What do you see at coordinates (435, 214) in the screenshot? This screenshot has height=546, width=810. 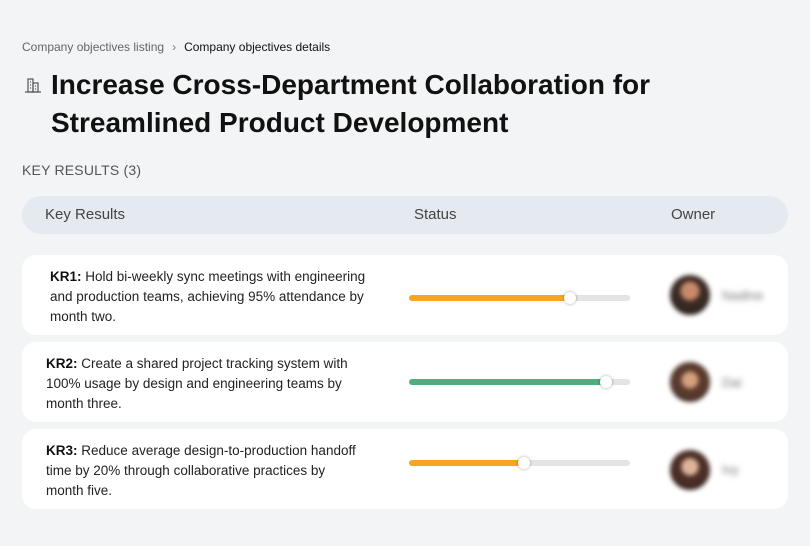 I see `column-header-status: Status` at bounding box center [435, 214].